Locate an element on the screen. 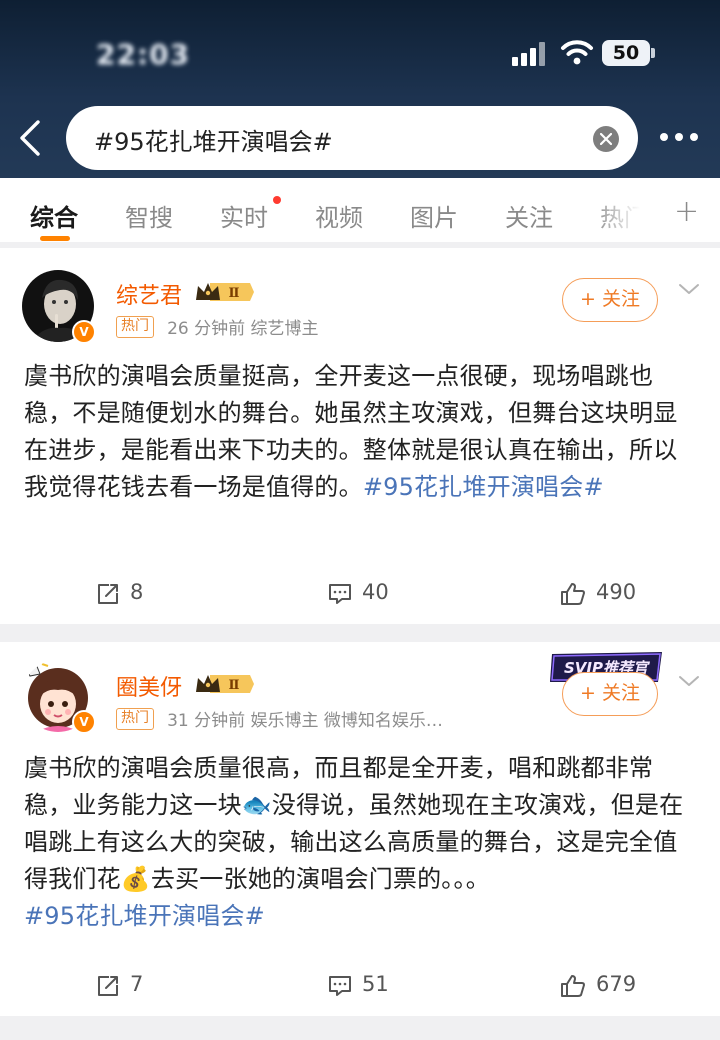 This screenshot has width=720, height=1040. comment-count: 40 is located at coordinates (375, 592).